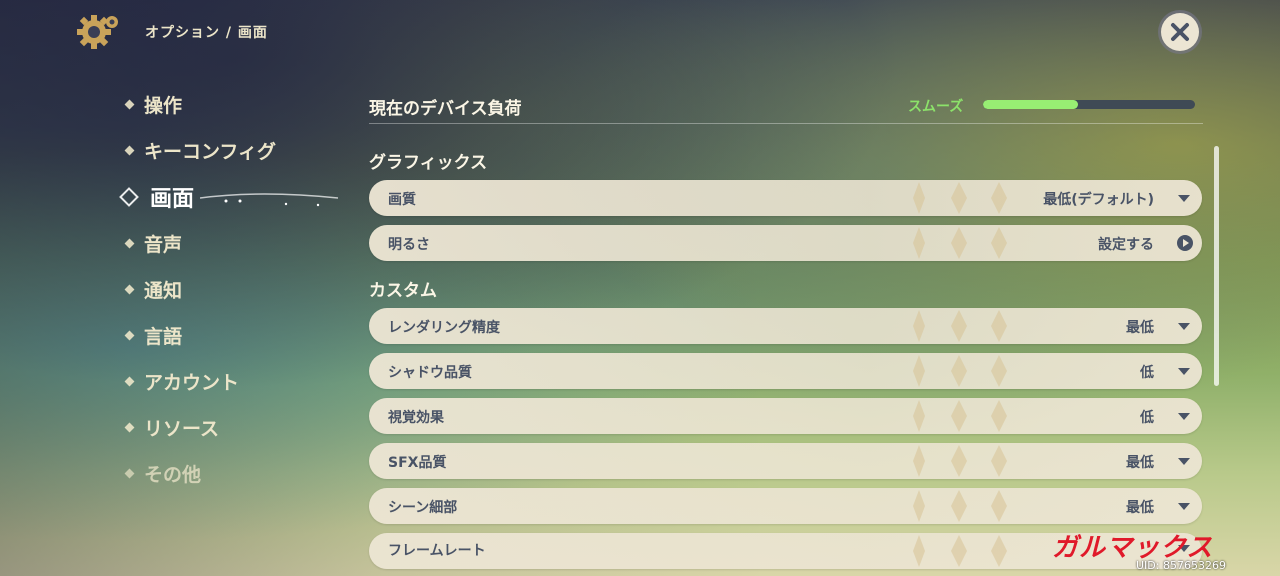  What do you see at coordinates (403, 291) in the screenshot?
I see `section-title-custom: カスタム` at bounding box center [403, 291].